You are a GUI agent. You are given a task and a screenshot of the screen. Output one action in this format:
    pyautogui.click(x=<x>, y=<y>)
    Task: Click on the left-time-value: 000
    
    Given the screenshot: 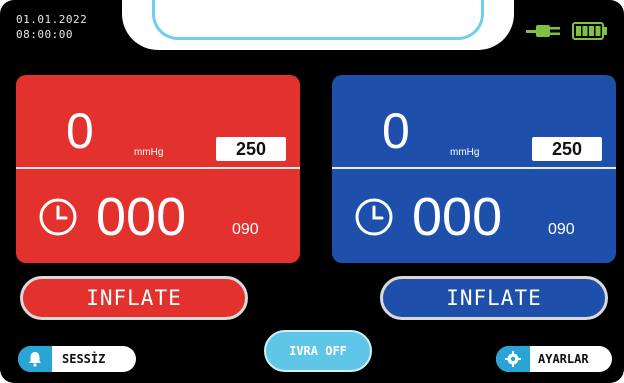 What is the action you would take?
    pyautogui.click(x=141, y=217)
    